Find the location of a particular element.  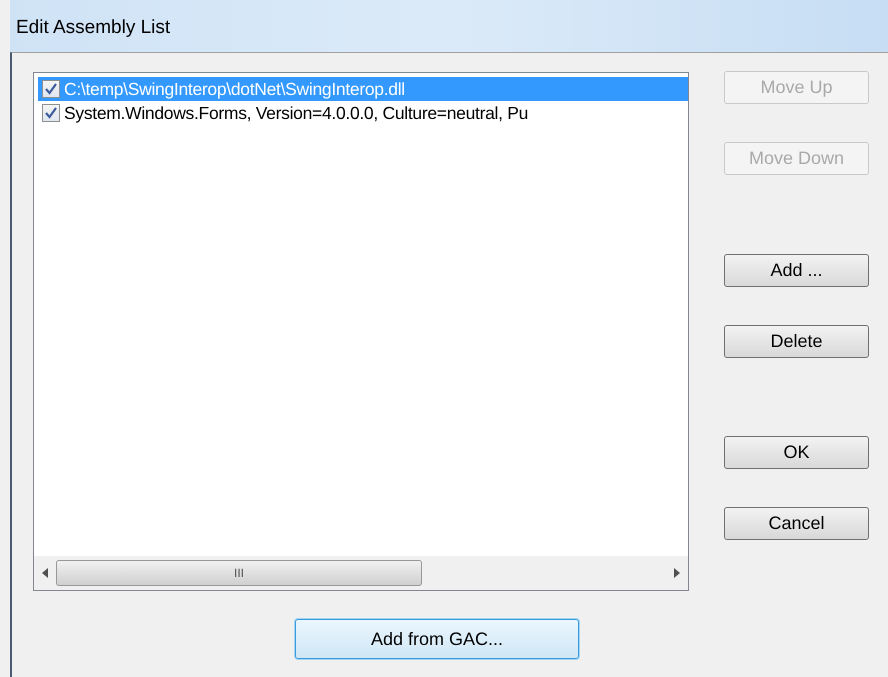

dialog-button: Delete is located at coordinates (796, 341).